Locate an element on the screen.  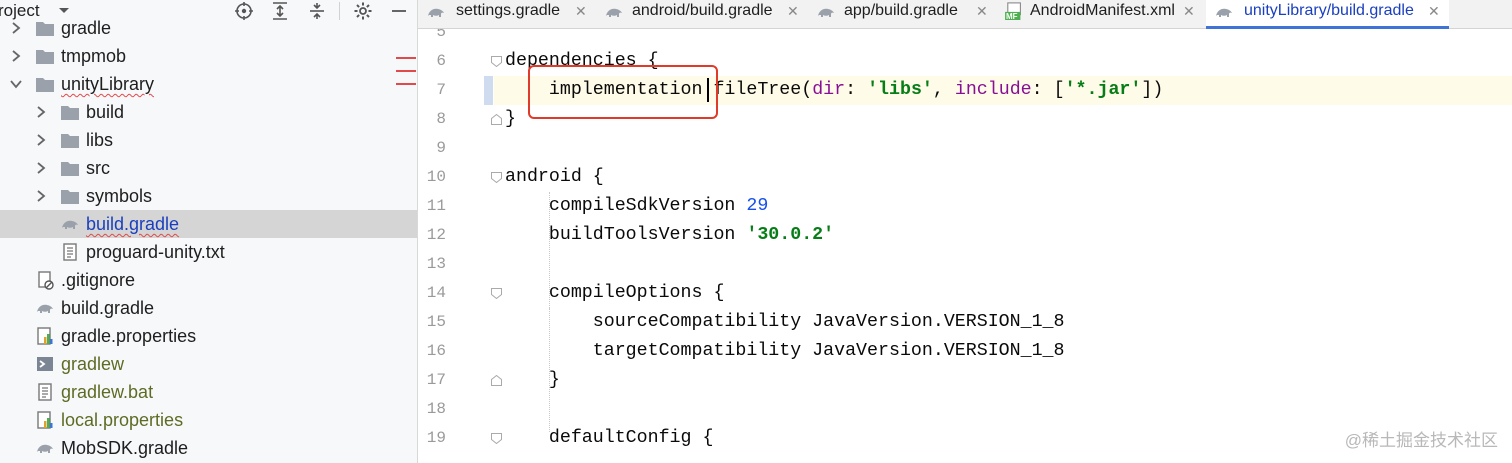
code-line: android { is located at coordinates (554, 177).